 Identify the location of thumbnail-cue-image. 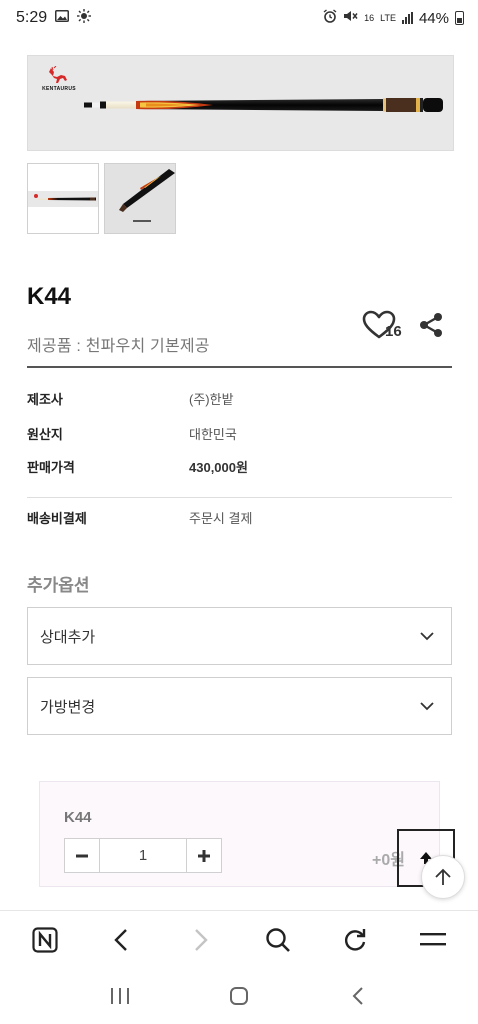
(63, 199).